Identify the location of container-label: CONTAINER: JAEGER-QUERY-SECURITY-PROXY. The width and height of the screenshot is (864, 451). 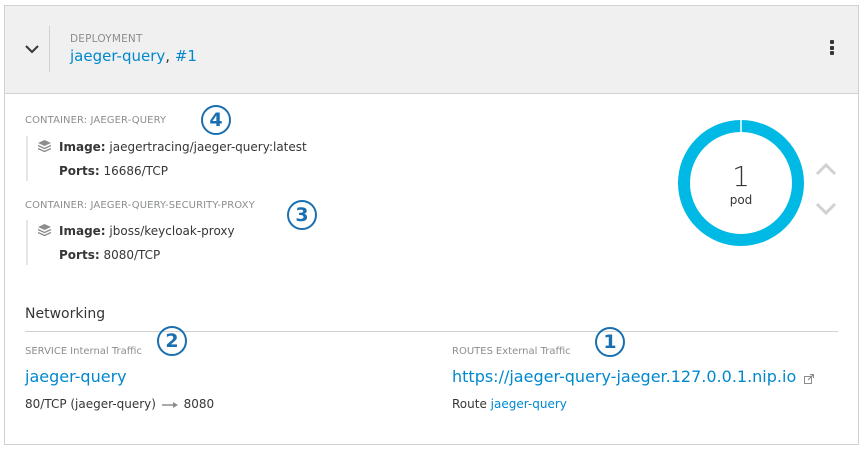
(140, 205).